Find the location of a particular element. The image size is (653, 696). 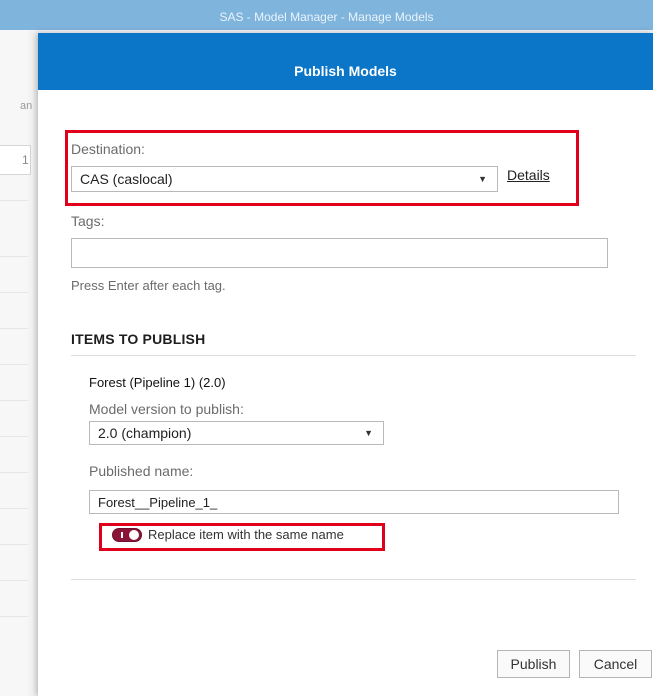

model-version-select-value: 2.0 (champion) is located at coordinates (145, 433).